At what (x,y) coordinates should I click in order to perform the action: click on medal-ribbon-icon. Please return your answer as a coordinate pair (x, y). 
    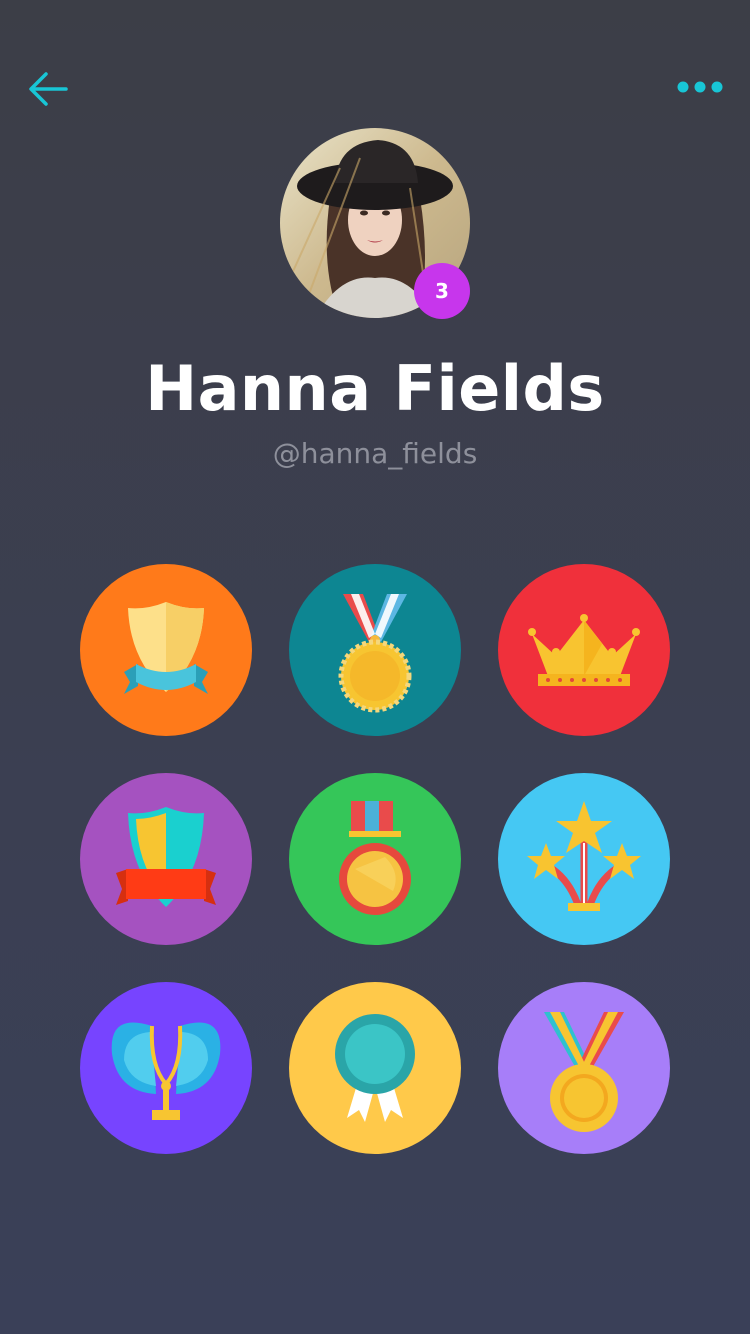
    Looking at the image, I should click on (375, 859).